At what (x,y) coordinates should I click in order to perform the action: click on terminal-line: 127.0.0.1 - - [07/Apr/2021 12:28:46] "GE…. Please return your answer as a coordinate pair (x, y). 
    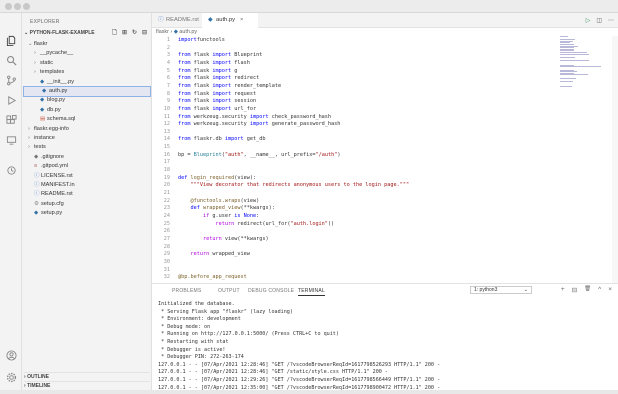
    Looking at the image, I should click on (299, 364).